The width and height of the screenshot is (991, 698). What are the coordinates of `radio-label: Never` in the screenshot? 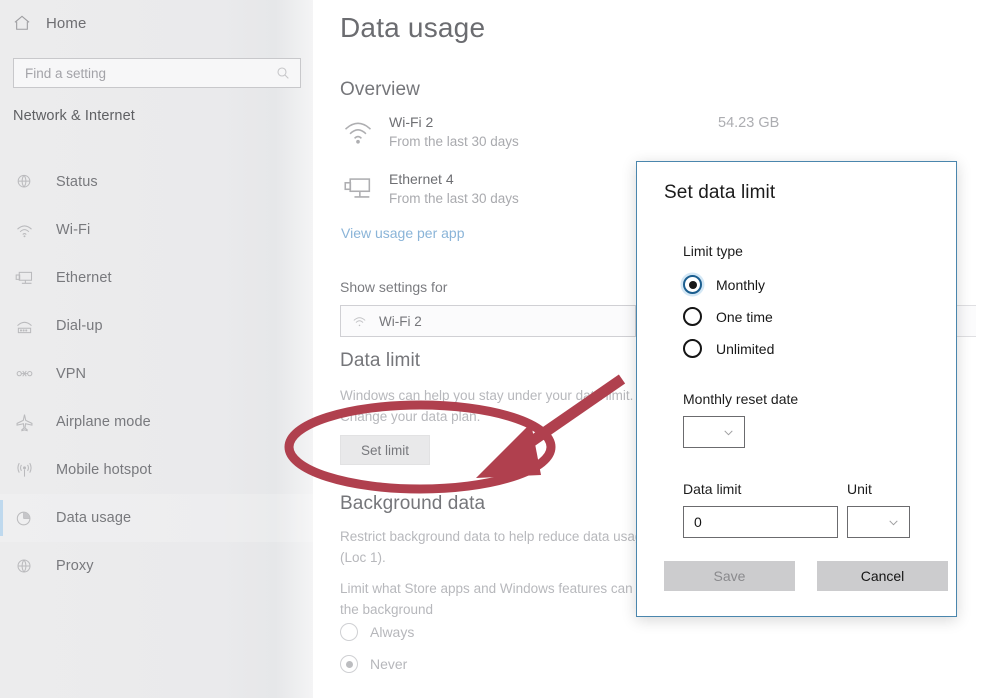 It's located at (389, 664).